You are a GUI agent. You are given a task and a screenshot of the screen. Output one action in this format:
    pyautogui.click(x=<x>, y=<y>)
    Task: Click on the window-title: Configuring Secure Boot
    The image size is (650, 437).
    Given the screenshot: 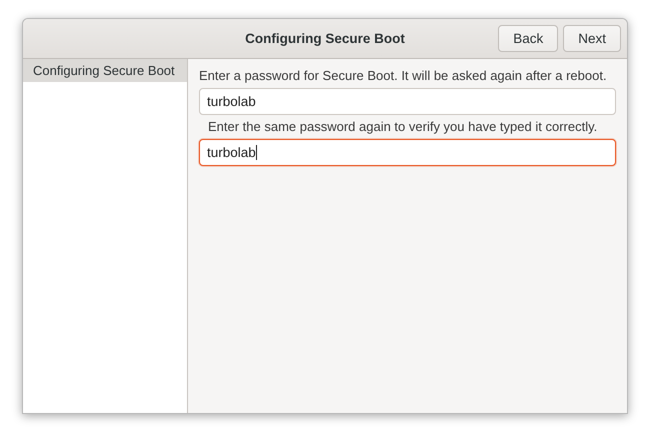 What is the action you would take?
    pyautogui.click(x=325, y=38)
    